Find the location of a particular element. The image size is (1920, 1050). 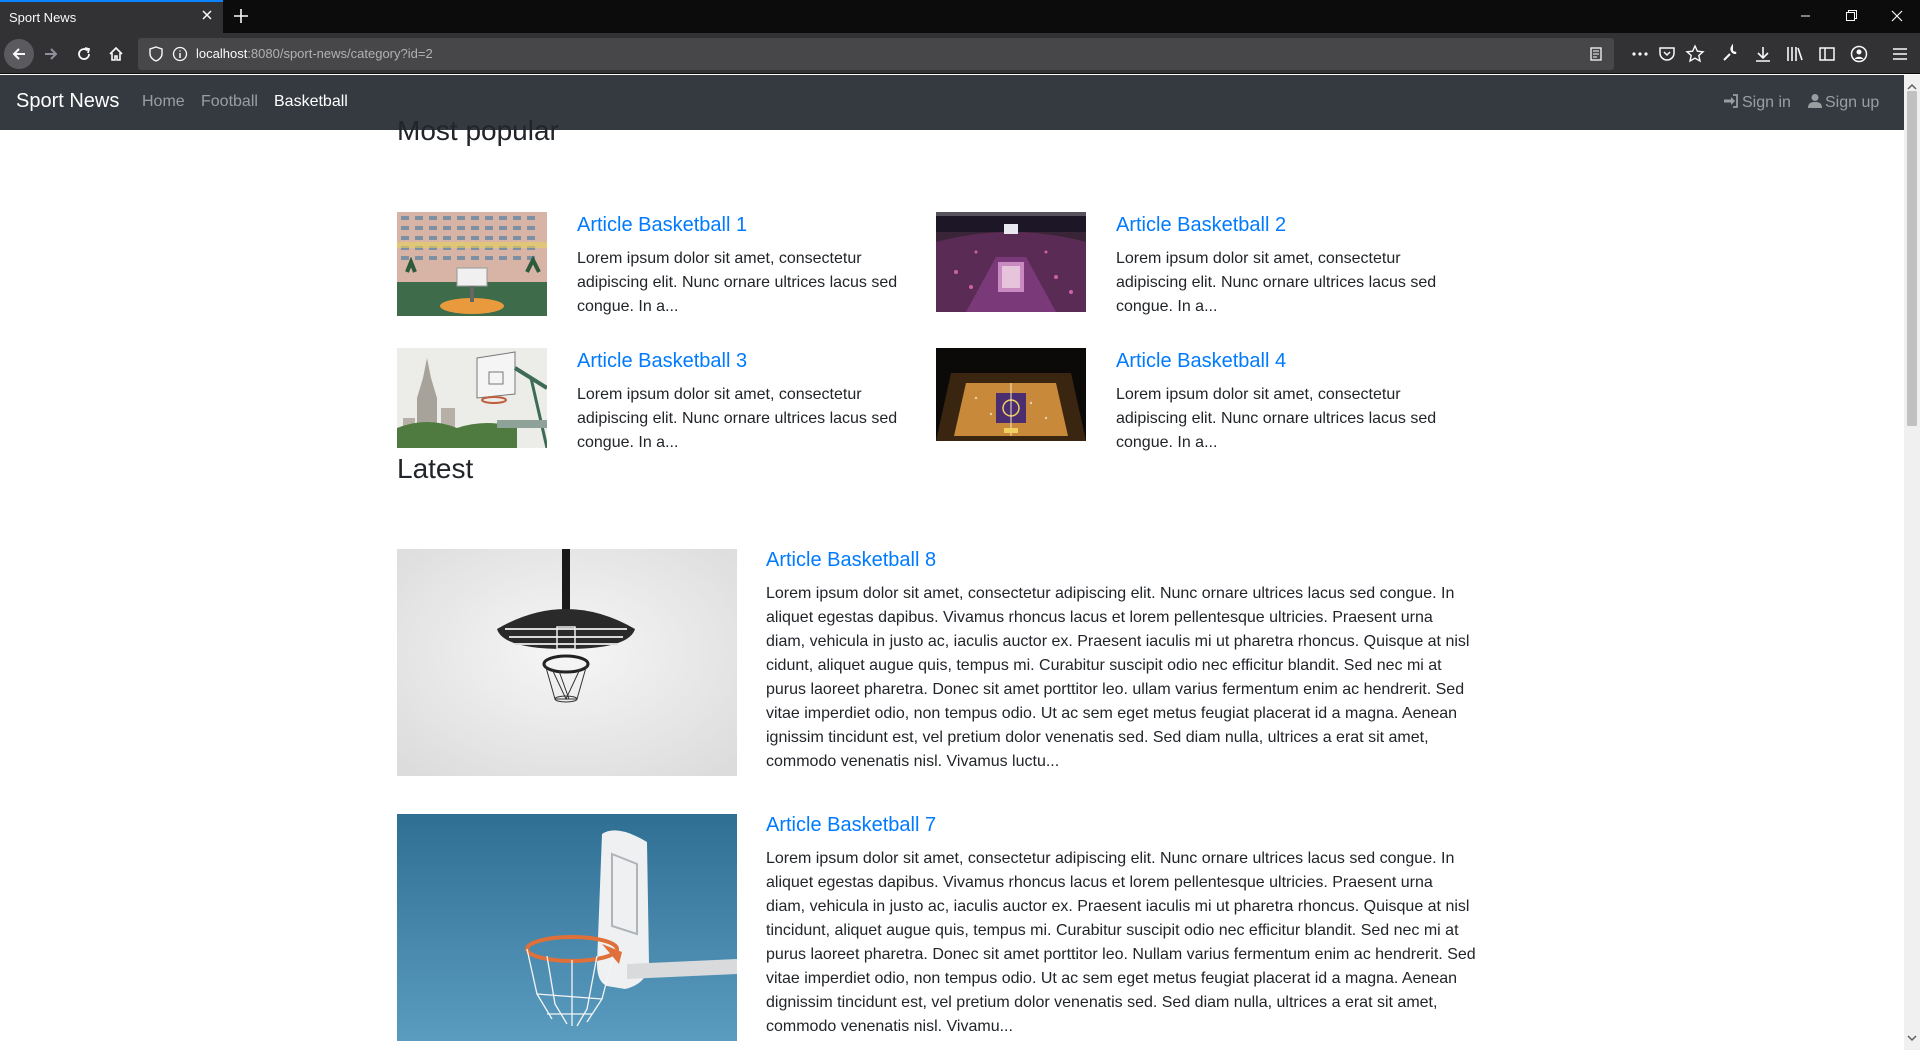

downloads-icon is located at coordinates (1763, 54).